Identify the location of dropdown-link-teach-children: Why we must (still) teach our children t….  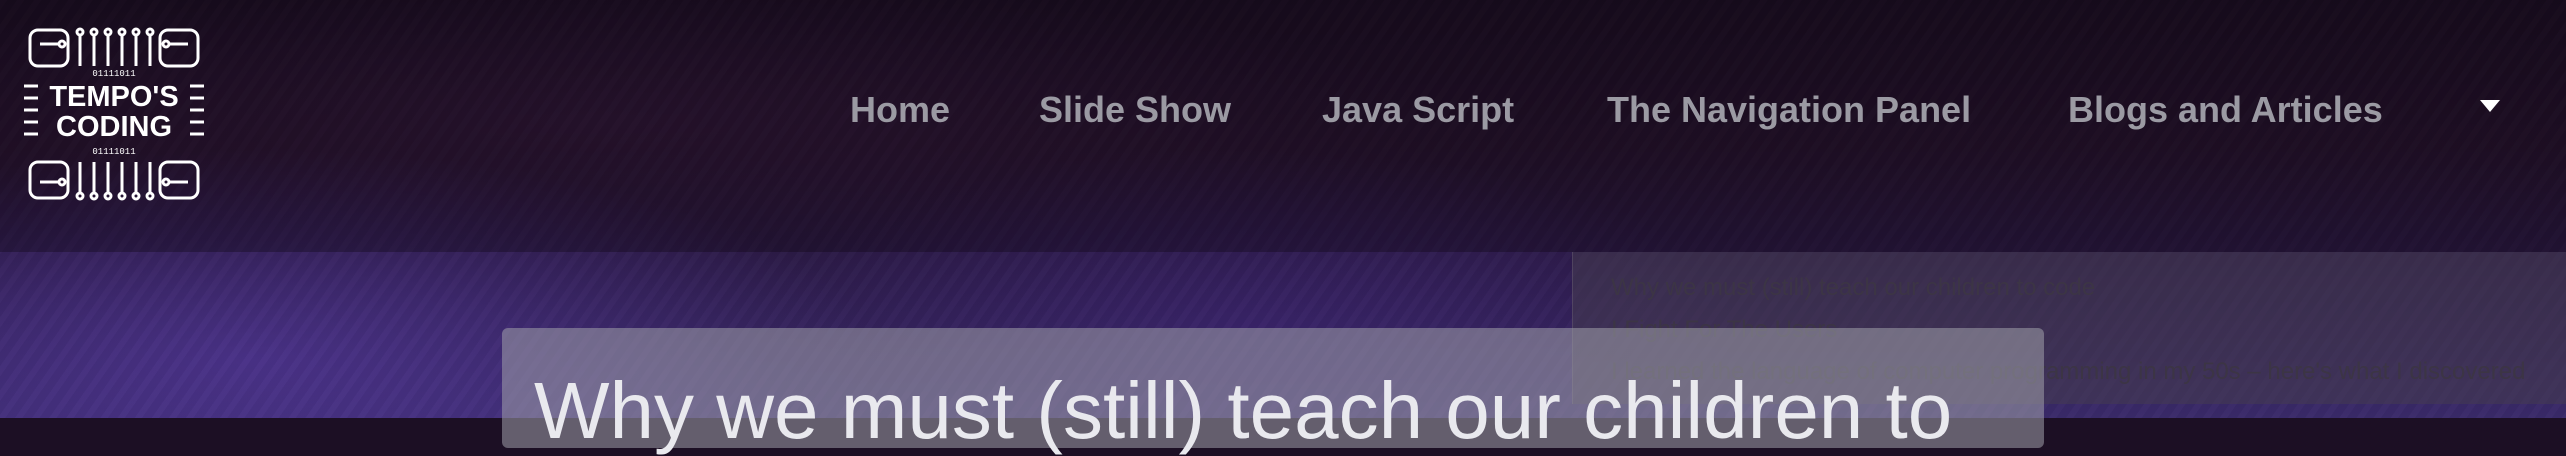
(1853, 288).